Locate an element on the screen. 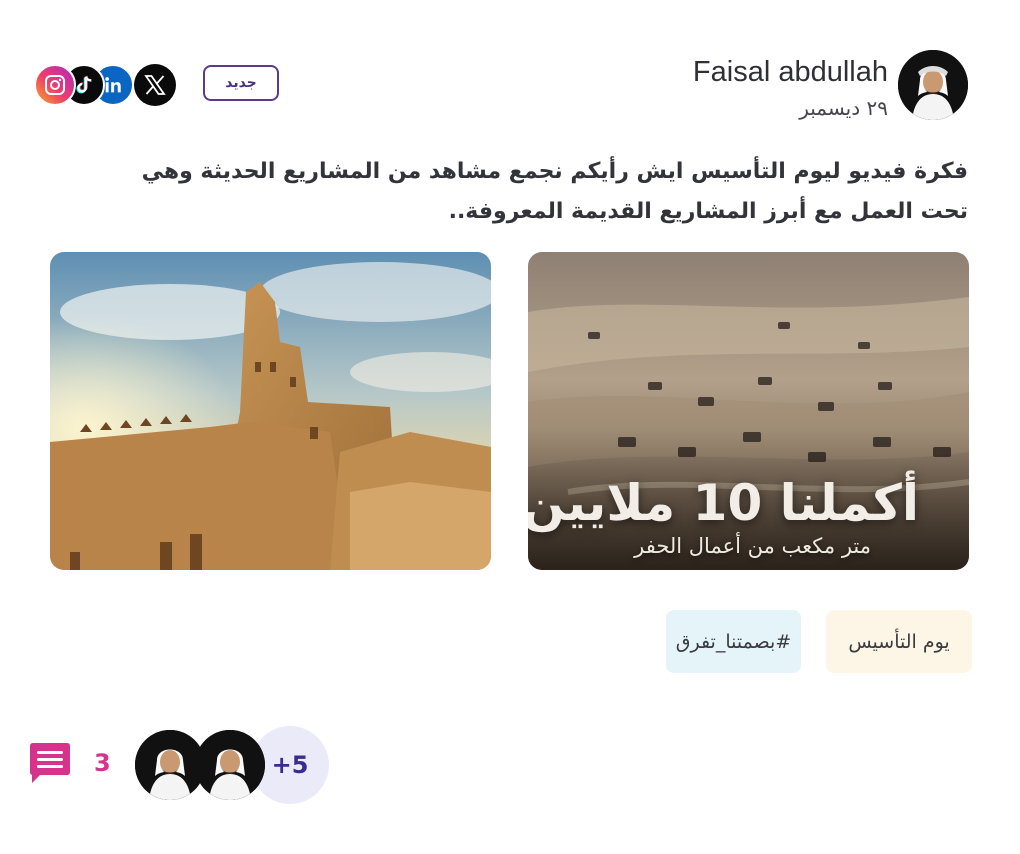 The width and height of the screenshot is (1020, 854). instagram-button is located at coordinates (55, 85).